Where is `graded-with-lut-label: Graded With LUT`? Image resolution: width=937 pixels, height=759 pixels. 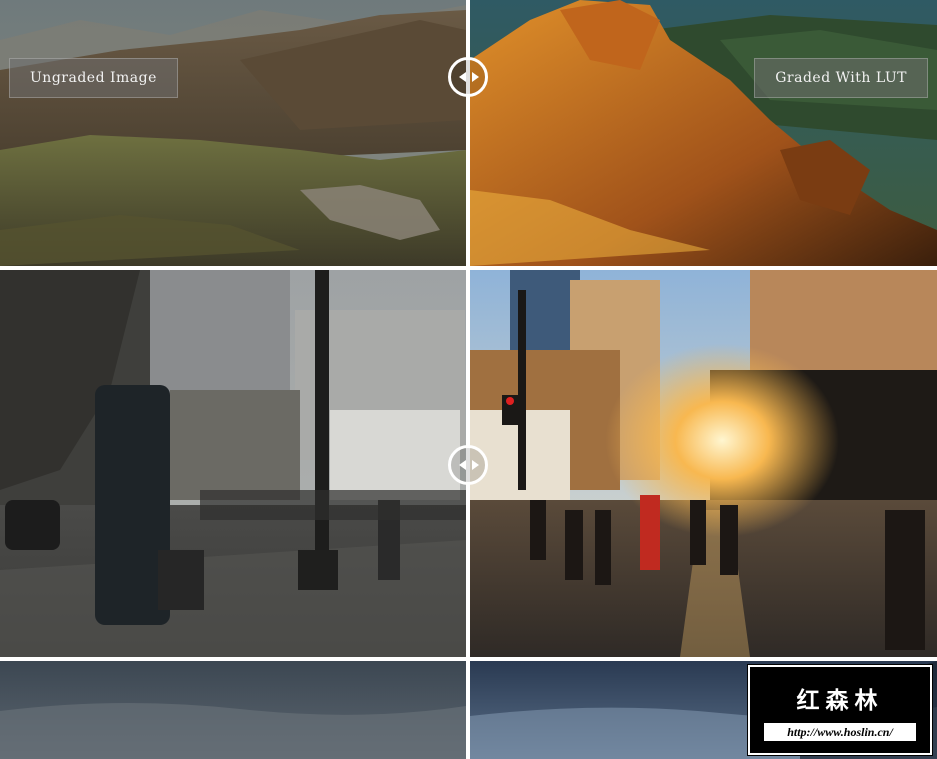 graded-with-lut-label: Graded With LUT is located at coordinates (841, 78).